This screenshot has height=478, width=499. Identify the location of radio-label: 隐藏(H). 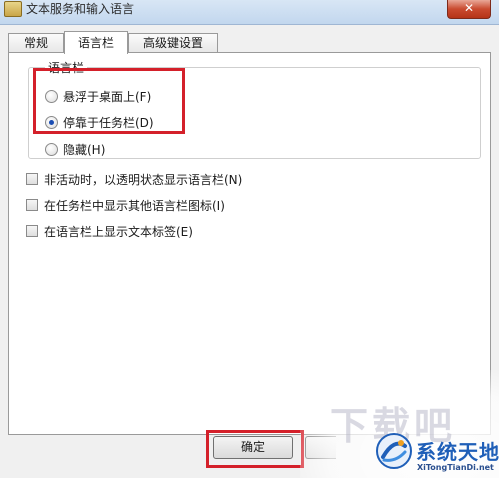
(84, 149).